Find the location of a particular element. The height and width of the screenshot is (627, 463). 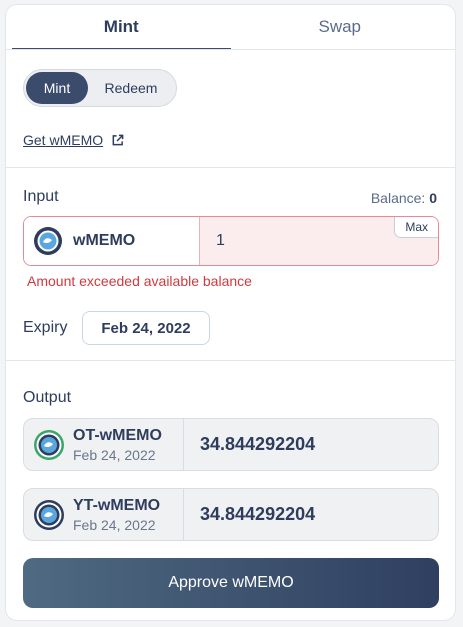

amount-input: 1 Max is located at coordinates (319, 241).